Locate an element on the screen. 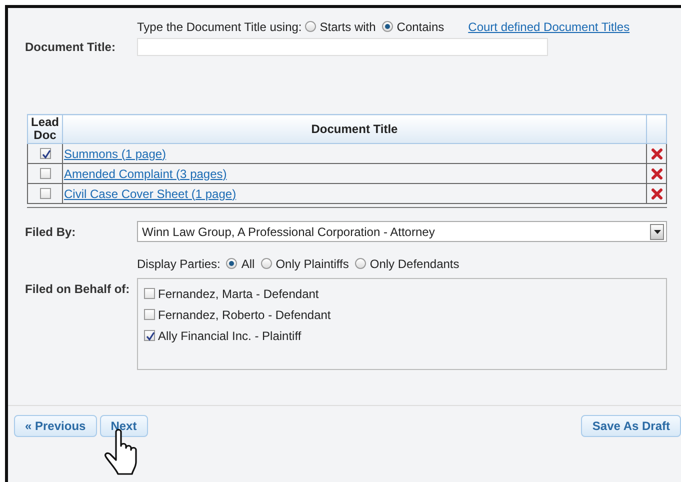 This screenshot has width=681, height=482. next-button: Next is located at coordinates (124, 426).